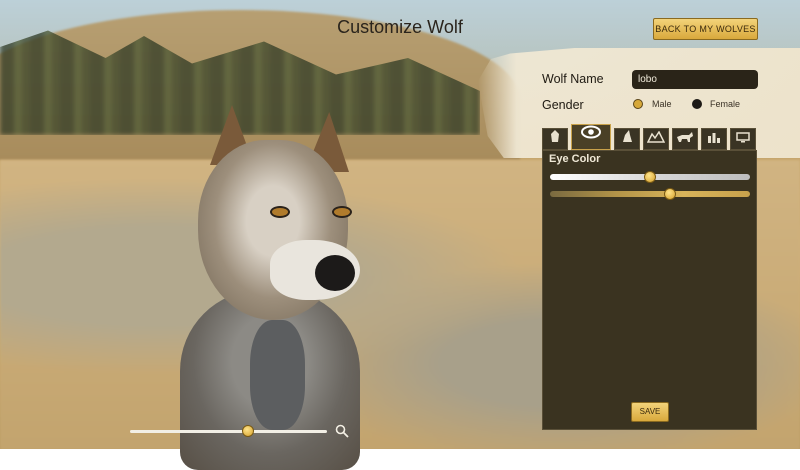 The image size is (800, 470). I want to click on wolf-name-input, so click(695, 79).